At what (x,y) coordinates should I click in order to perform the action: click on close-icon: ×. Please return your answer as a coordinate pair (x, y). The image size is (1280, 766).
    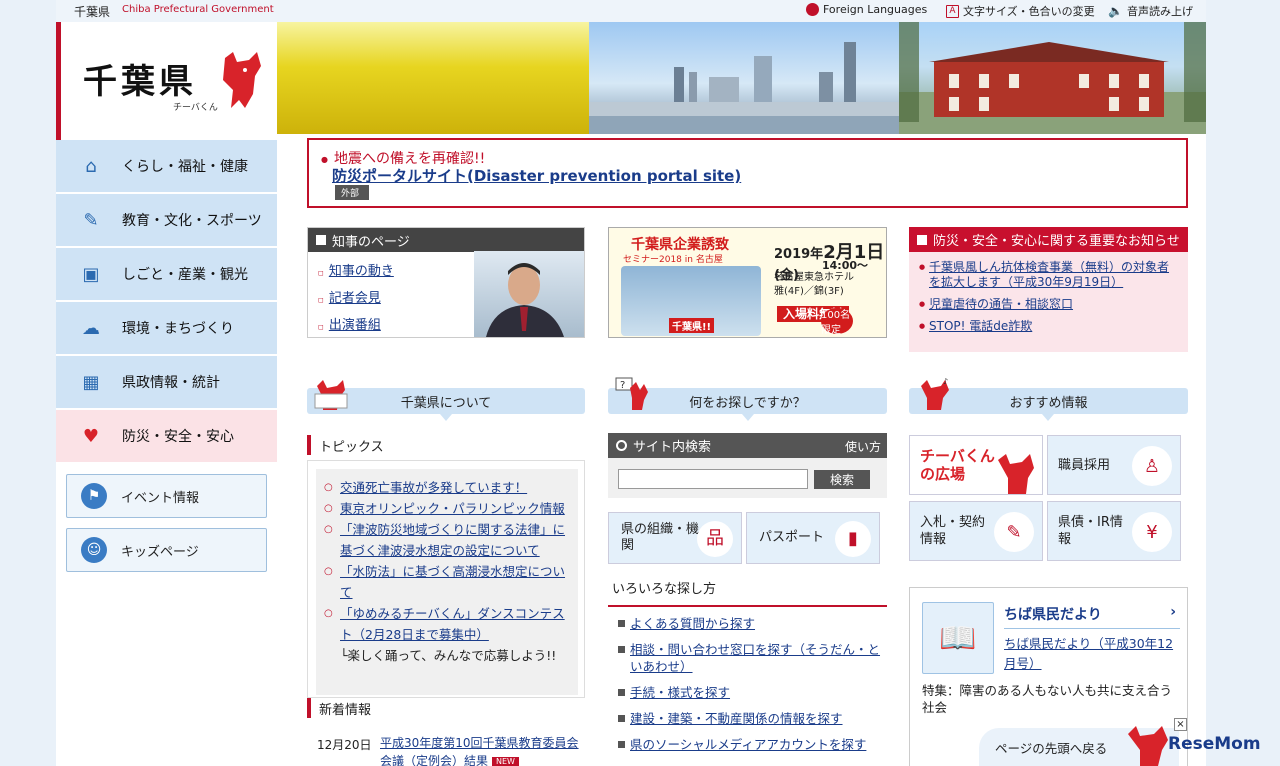
    Looking at the image, I should click on (1180, 724).